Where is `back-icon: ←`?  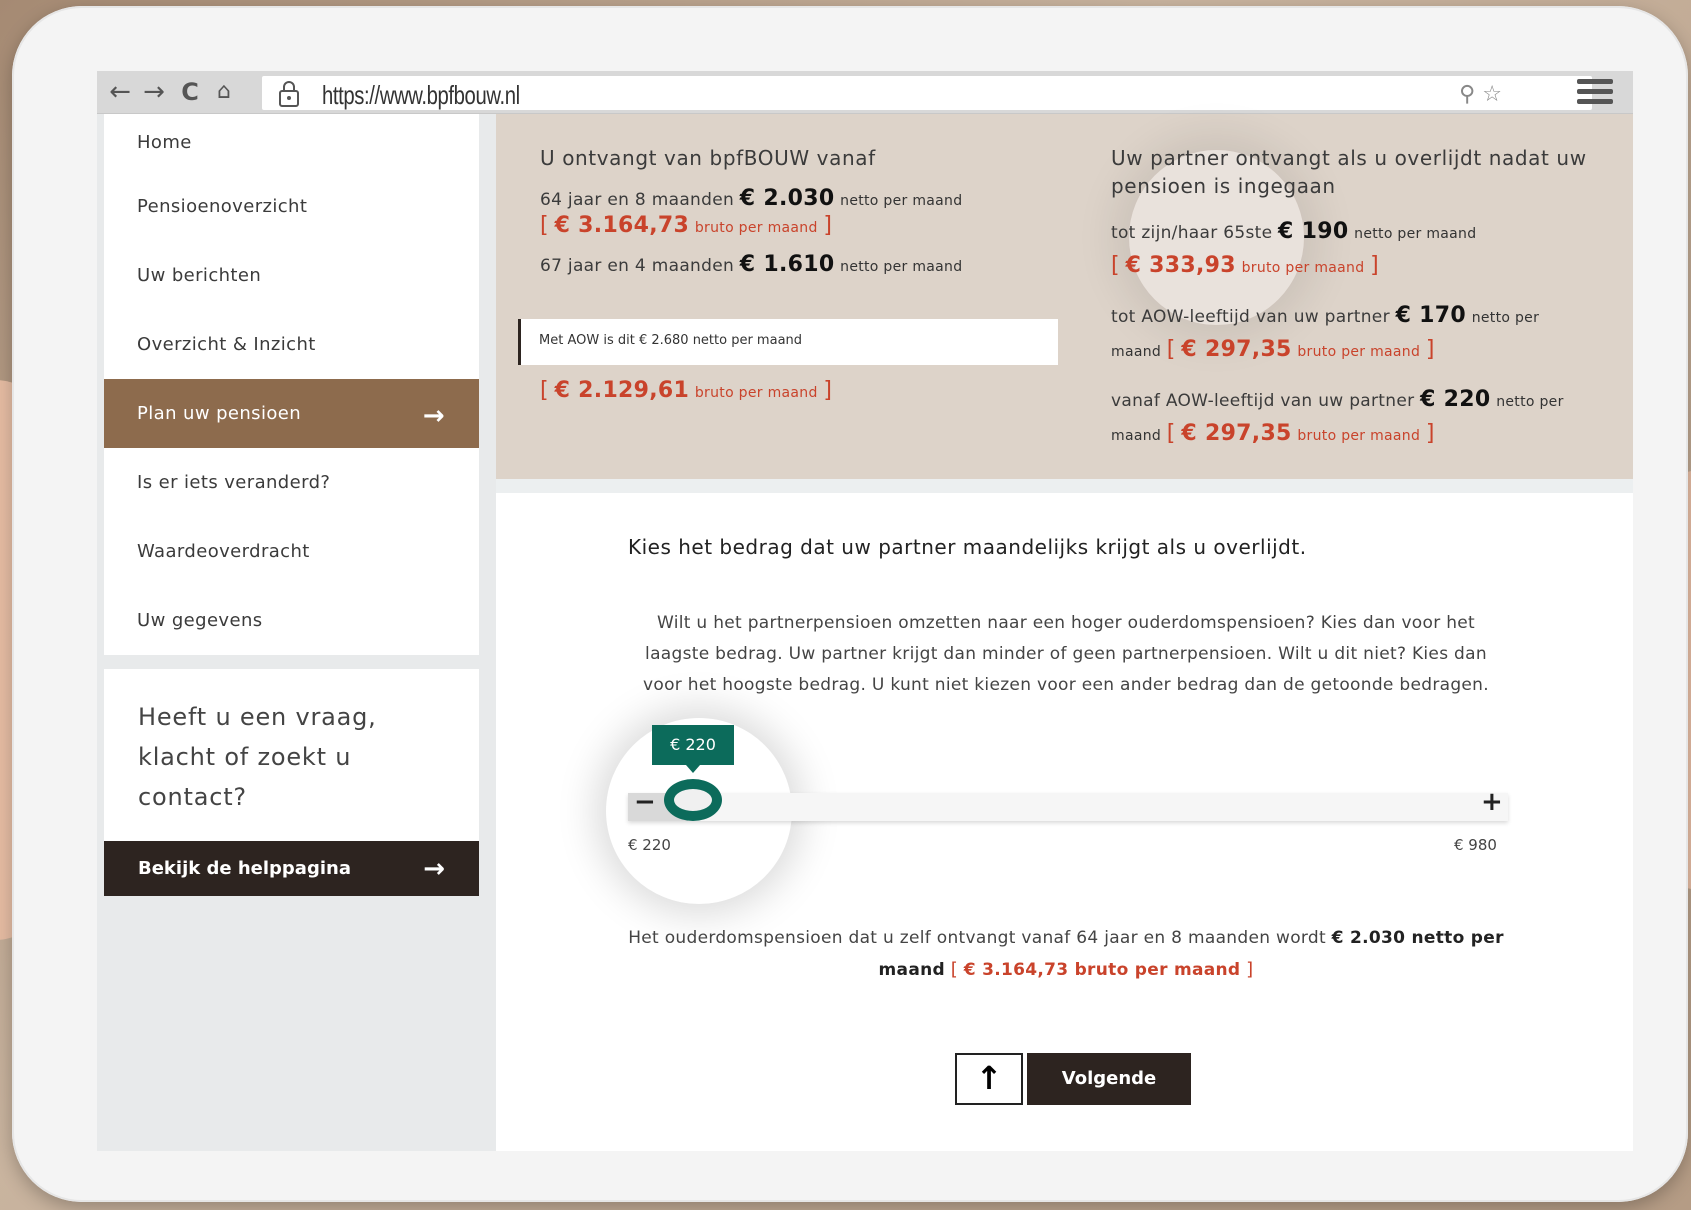
back-icon: ← is located at coordinates (120, 92).